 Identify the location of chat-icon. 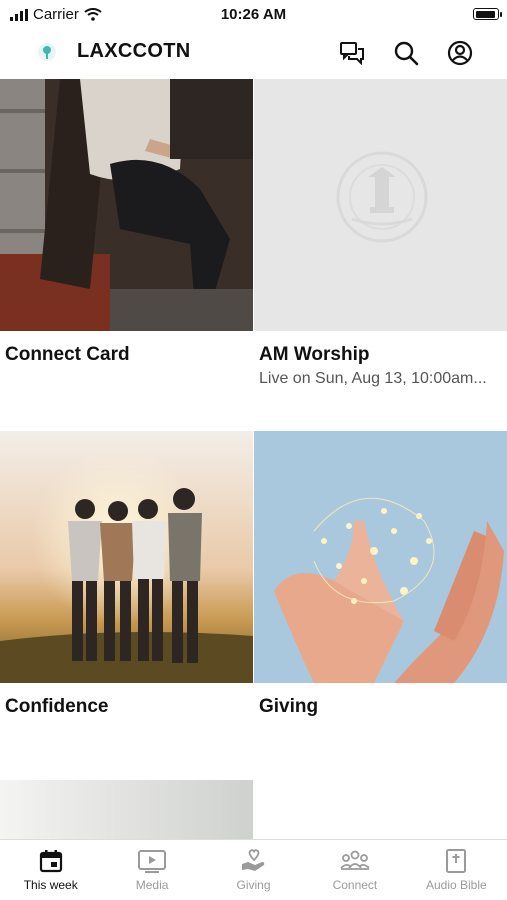
(352, 53).